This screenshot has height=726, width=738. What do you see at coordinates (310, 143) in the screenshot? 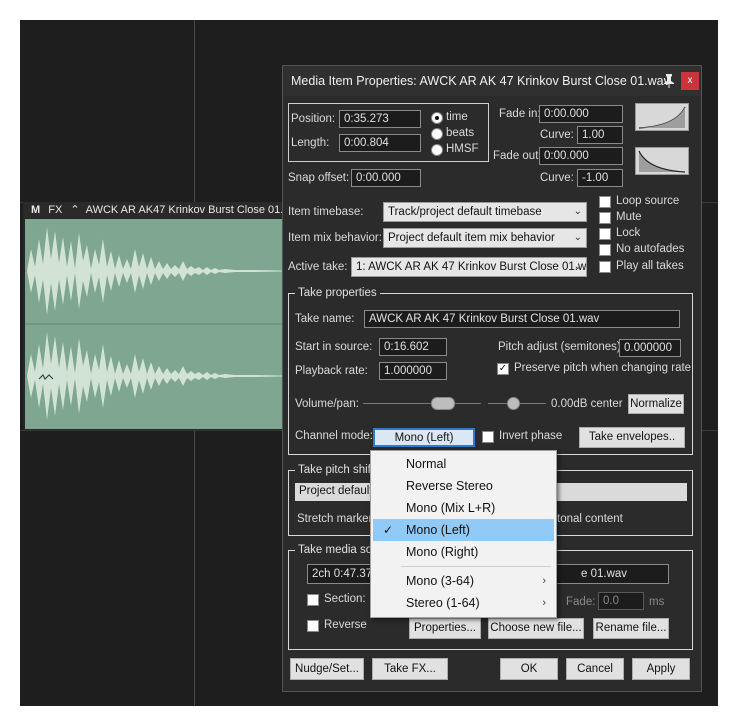
I see `length-label: Length:` at bounding box center [310, 143].